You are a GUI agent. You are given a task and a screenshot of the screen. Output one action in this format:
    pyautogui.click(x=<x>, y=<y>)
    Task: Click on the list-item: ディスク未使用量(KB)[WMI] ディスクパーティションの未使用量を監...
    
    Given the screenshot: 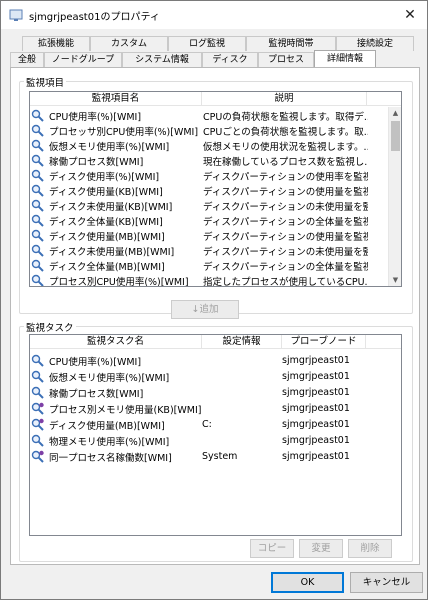 What is the action you would take?
    pyautogui.click(x=209, y=205)
    